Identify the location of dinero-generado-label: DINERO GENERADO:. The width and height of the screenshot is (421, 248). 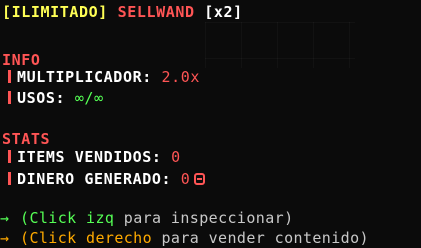
(94, 179).